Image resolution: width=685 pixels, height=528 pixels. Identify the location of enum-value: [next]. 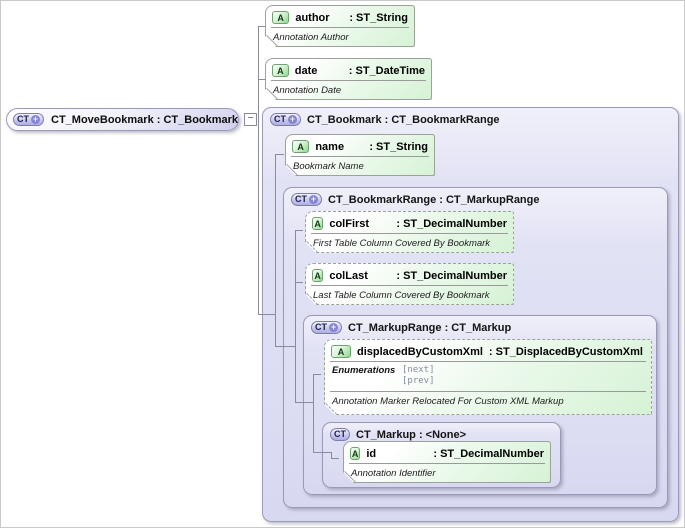
(418, 370).